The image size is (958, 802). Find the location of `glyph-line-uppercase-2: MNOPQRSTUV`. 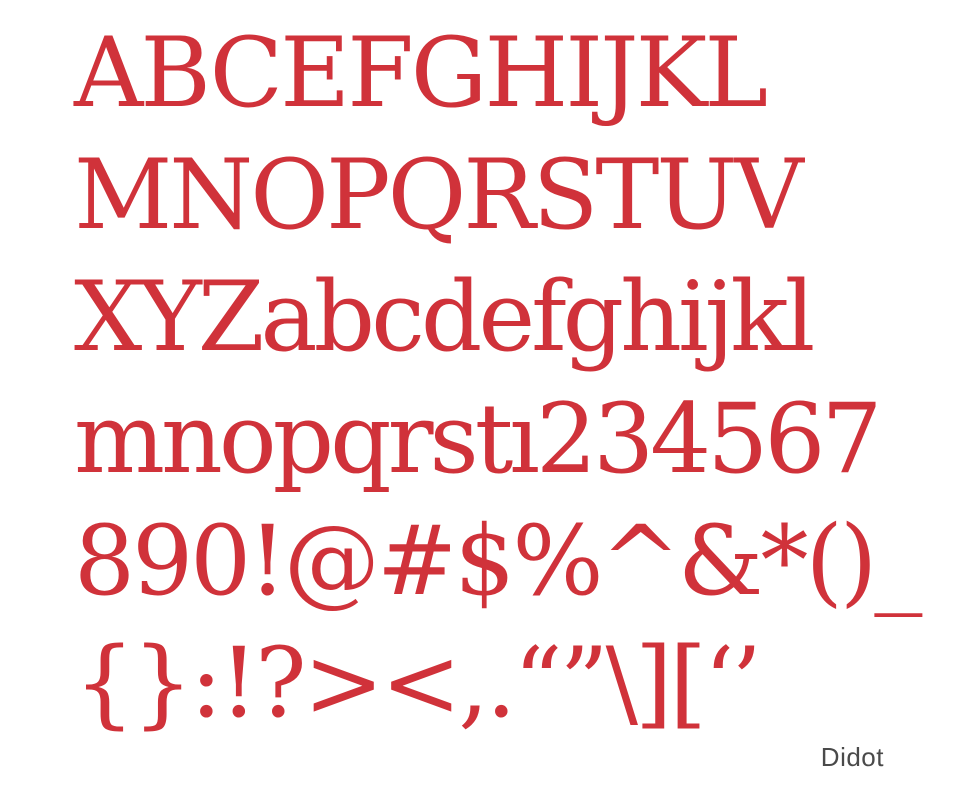

glyph-line-uppercase-2: MNOPQRSTUV is located at coordinates (439, 195).